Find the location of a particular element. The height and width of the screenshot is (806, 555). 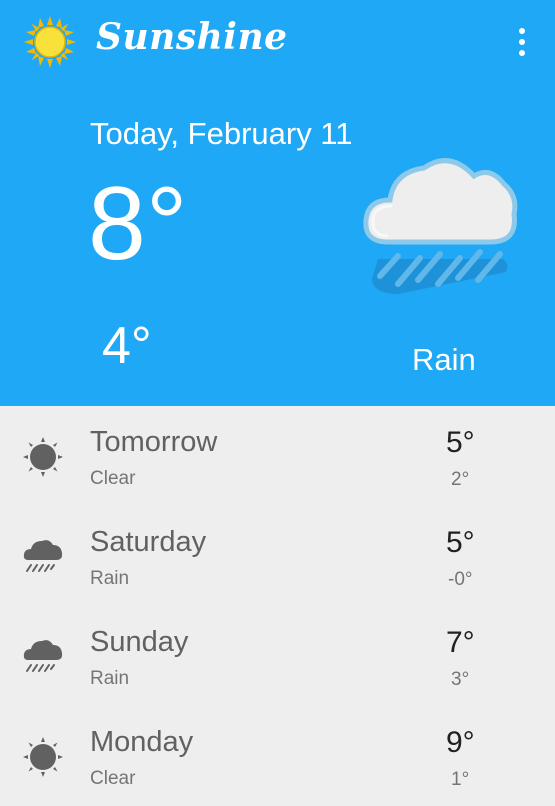

list-item: Tomorrow Clear 5° 2° is located at coordinates (277, 456).